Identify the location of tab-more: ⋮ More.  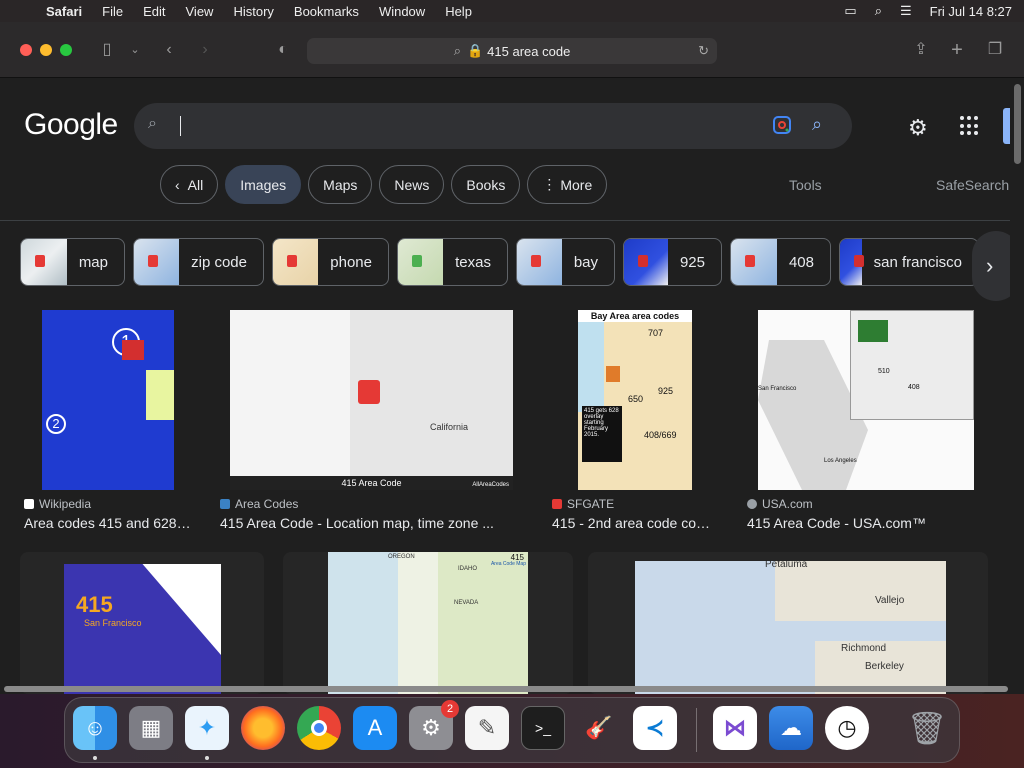
(567, 184).